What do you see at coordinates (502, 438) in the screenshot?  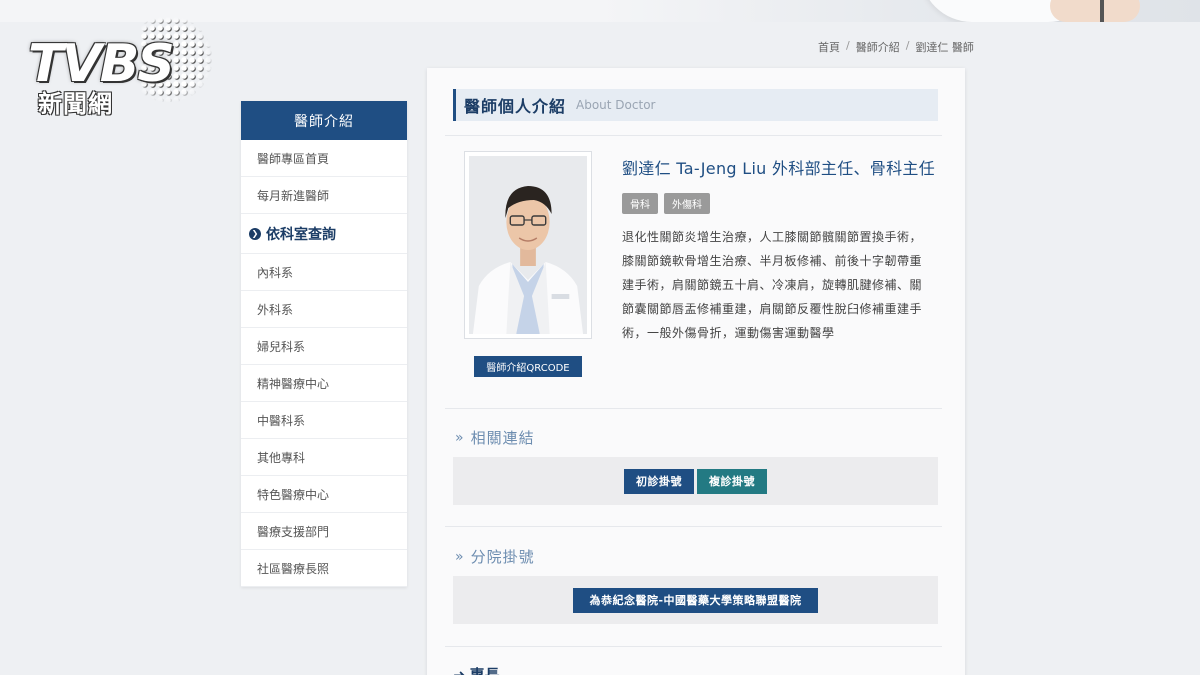 I see `related-links-title: 相關連結` at bounding box center [502, 438].